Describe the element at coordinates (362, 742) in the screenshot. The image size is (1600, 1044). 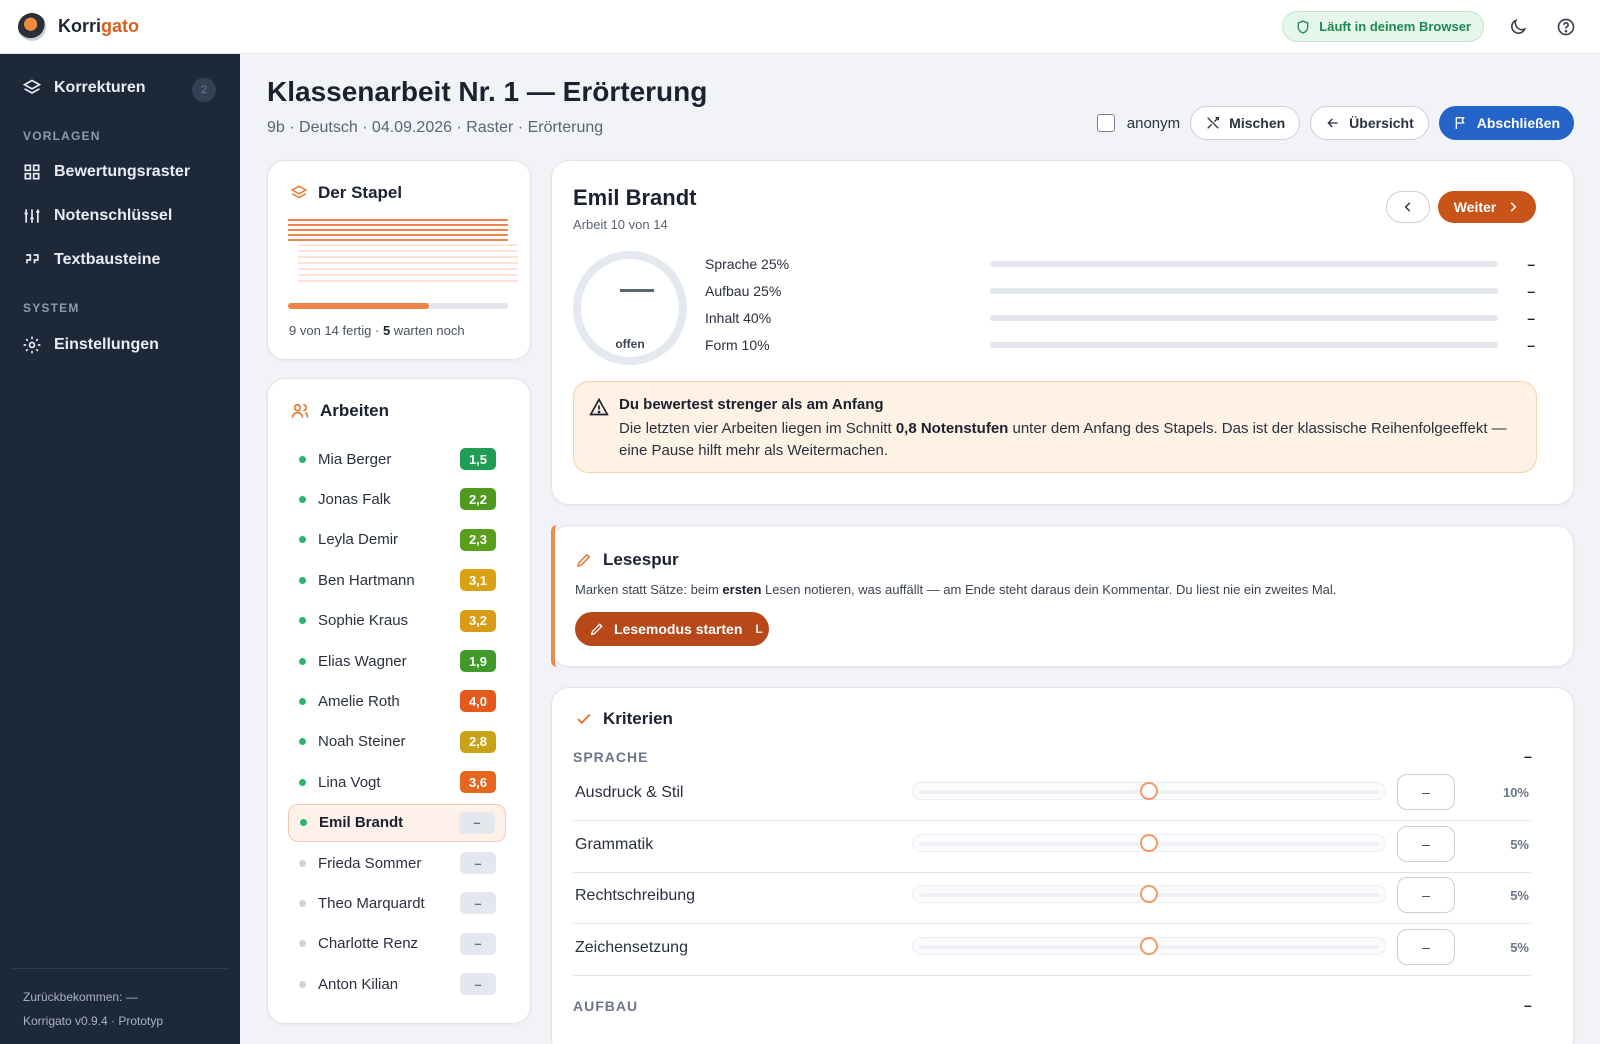
I see `student-name: Noah Steiner` at that location.